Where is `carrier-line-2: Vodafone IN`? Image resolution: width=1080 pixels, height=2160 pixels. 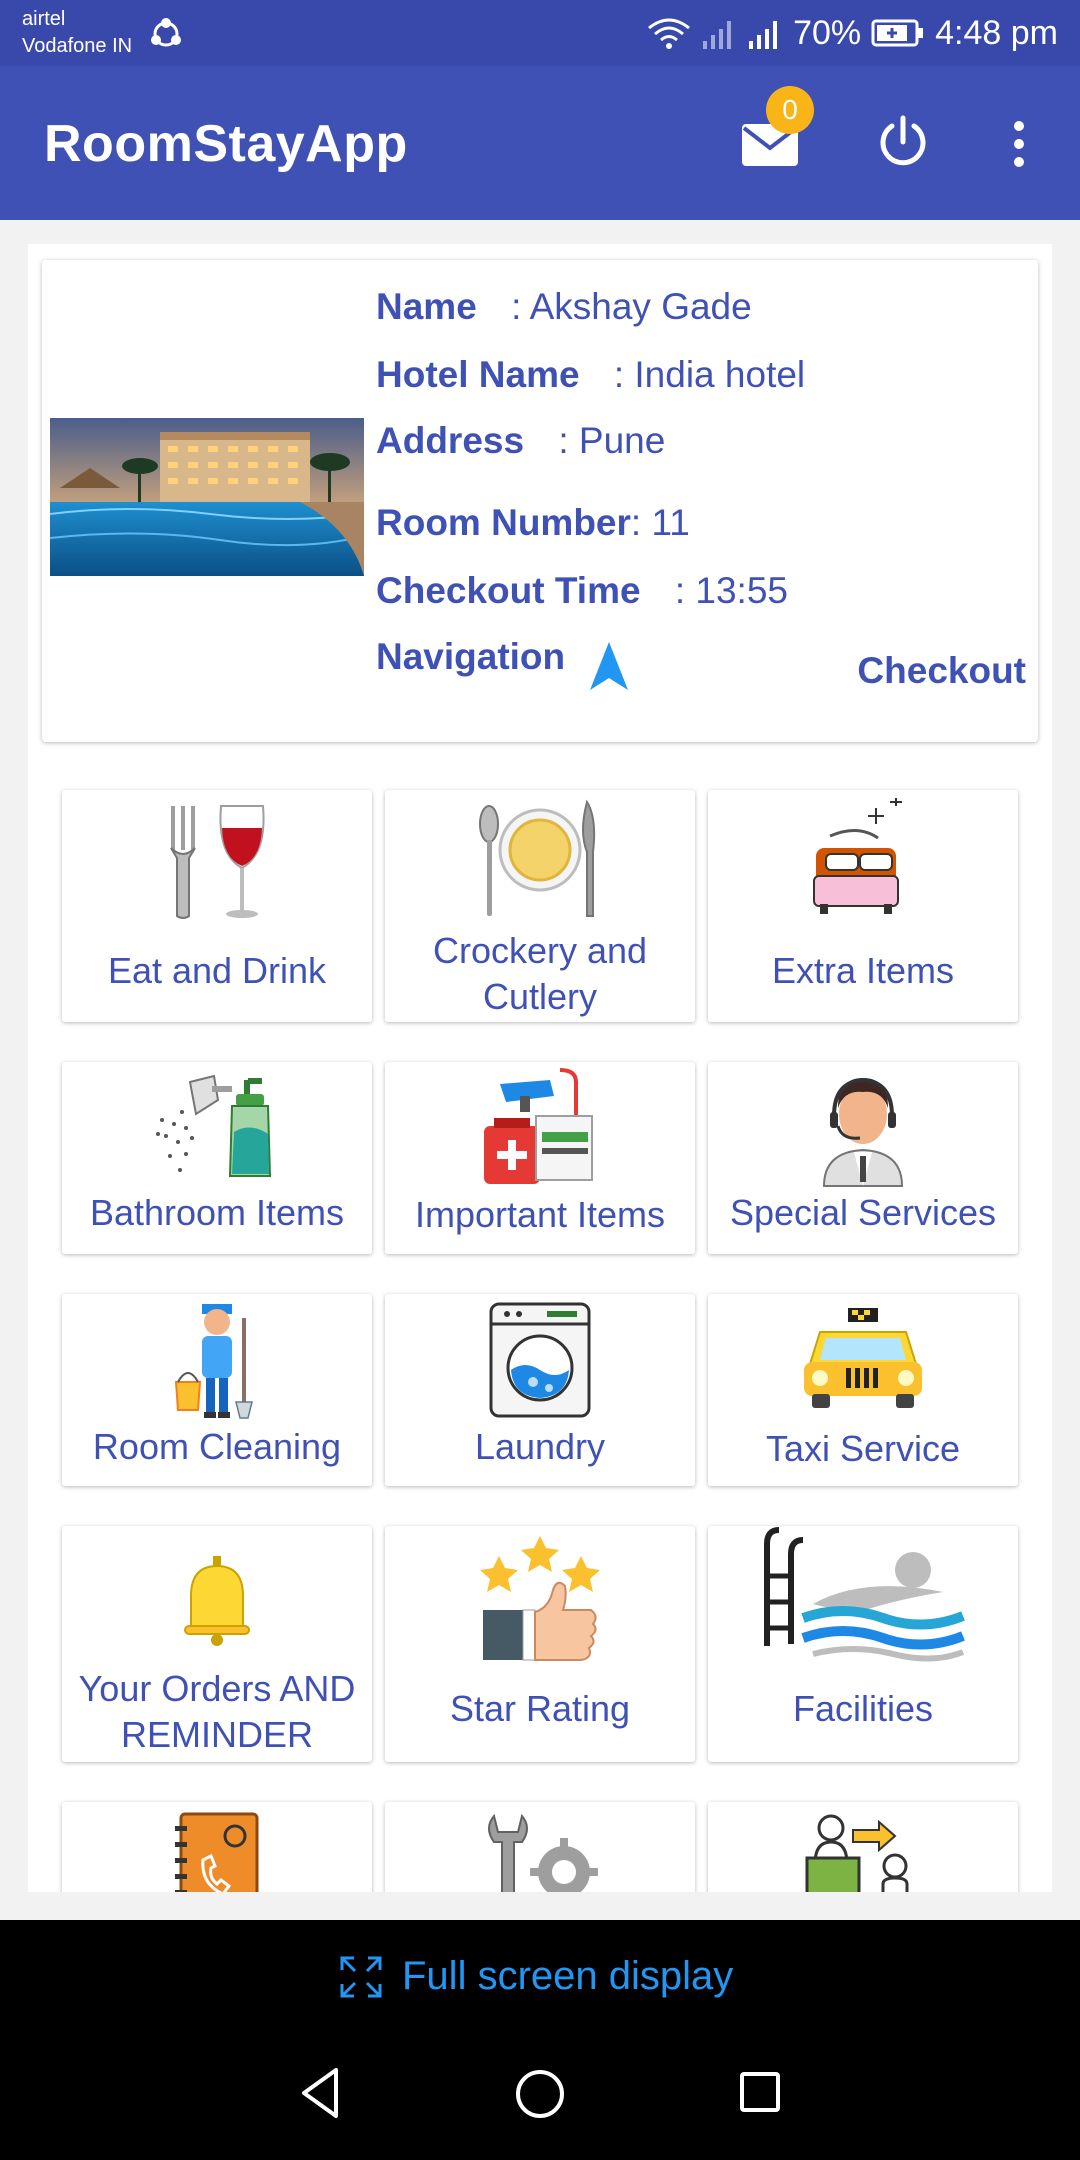
carrier-line-2: Vodafone IN is located at coordinates (77, 46).